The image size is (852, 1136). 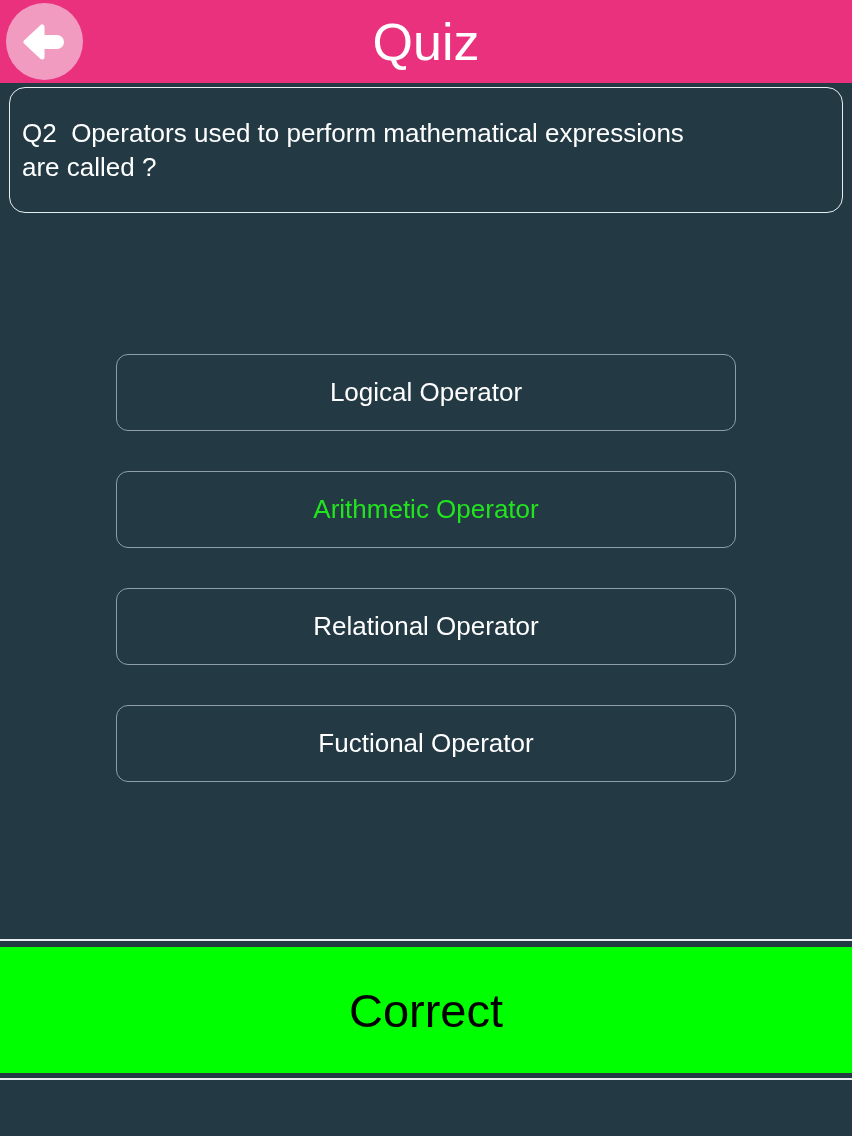 I want to click on answer-option: Logical Operator, so click(x=426, y=392).